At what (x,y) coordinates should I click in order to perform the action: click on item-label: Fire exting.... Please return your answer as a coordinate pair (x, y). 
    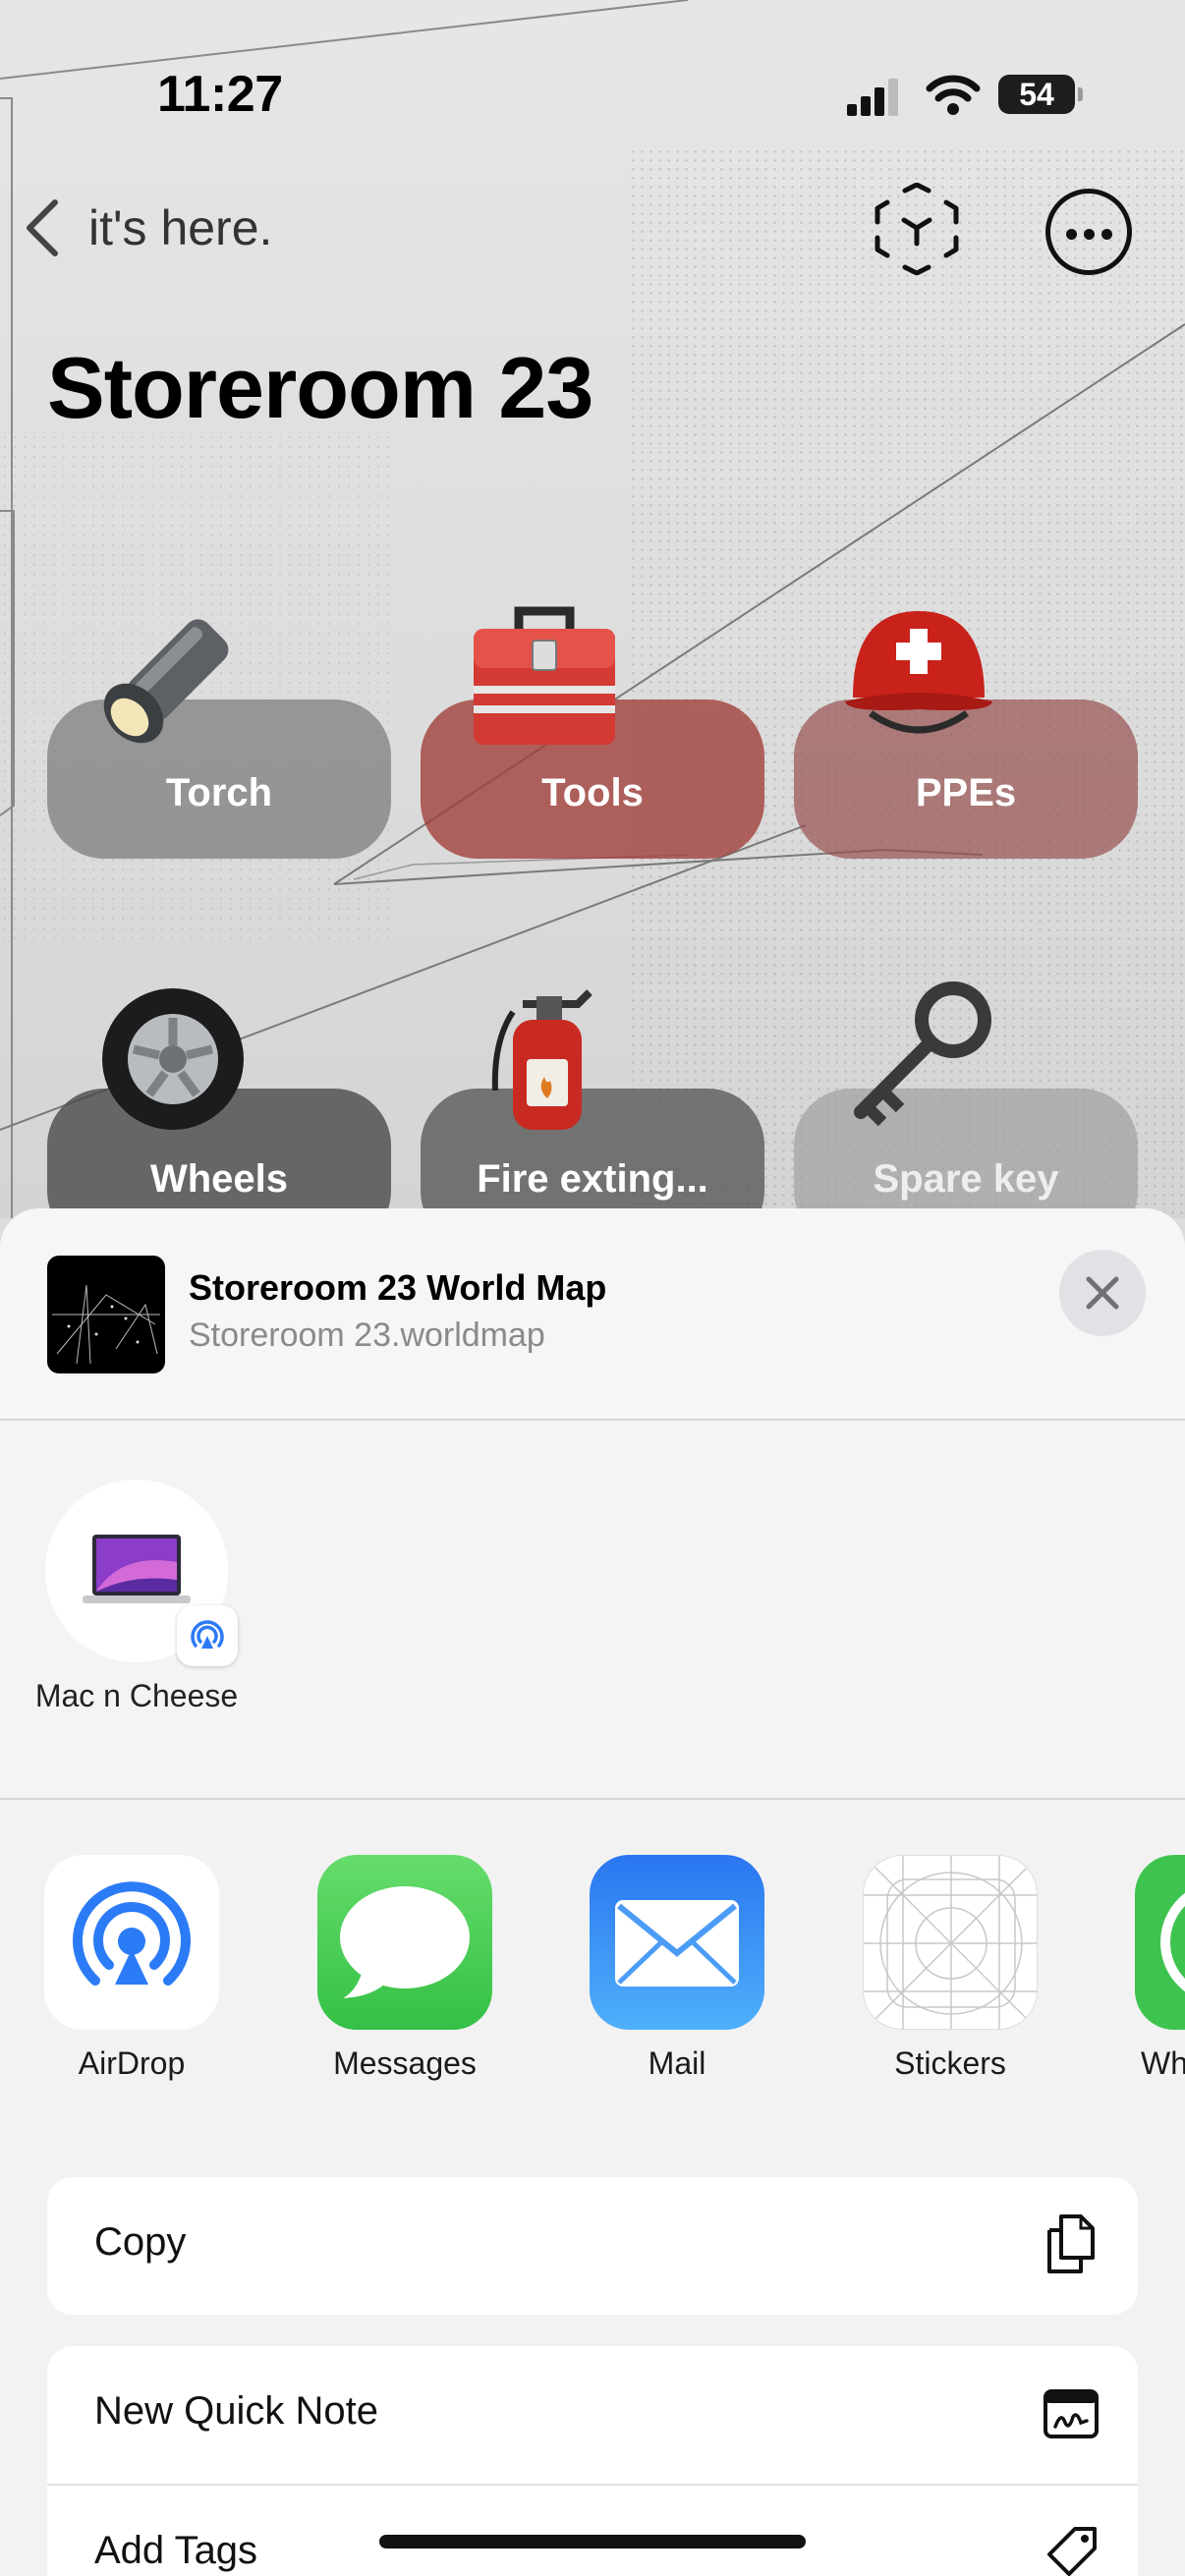
    Looking at the image, I should click on (592, 1179).